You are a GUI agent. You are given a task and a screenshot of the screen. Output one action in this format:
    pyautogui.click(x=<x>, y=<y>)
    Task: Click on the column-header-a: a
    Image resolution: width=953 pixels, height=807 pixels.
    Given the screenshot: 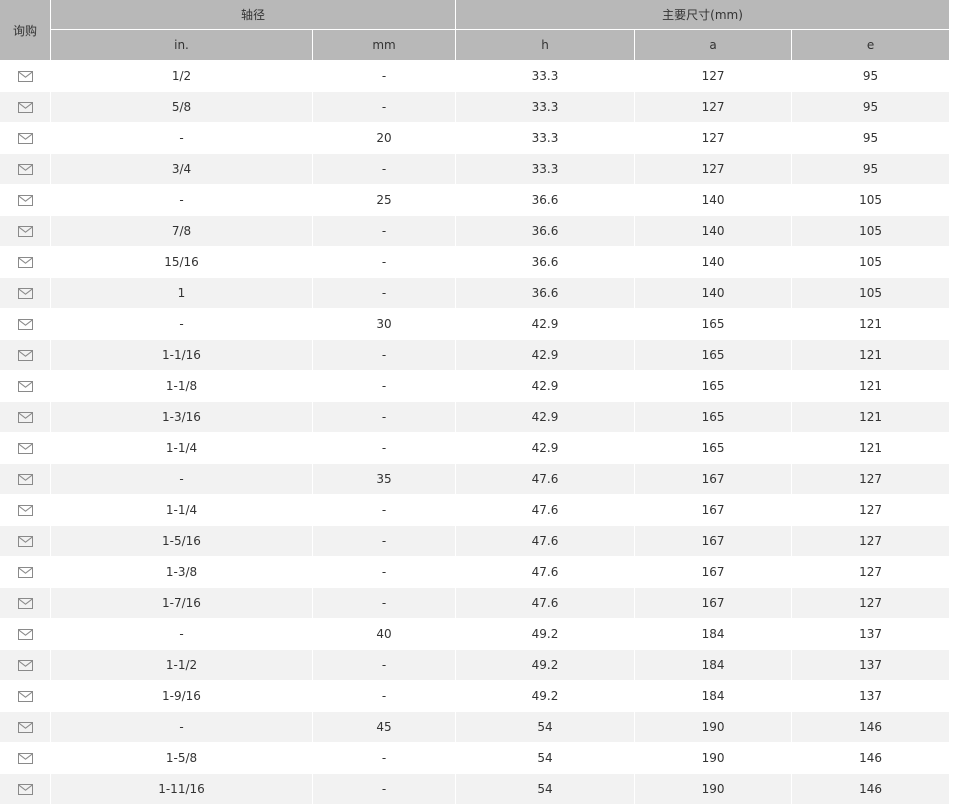 What is the action you would take?
    pyautogui.click(x=714, y=45)
    